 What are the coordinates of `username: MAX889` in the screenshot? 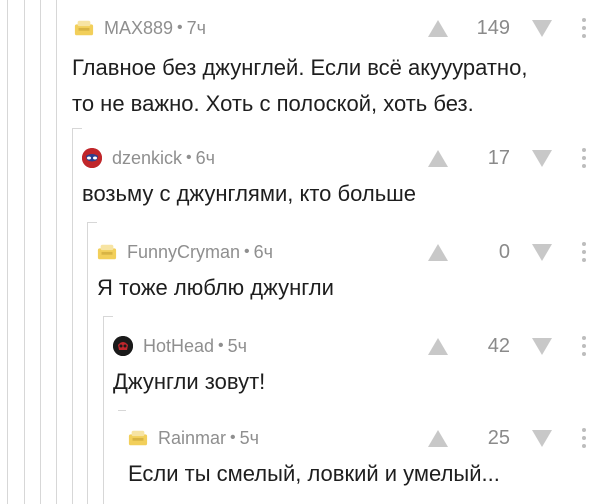 It's located at (138, 28).